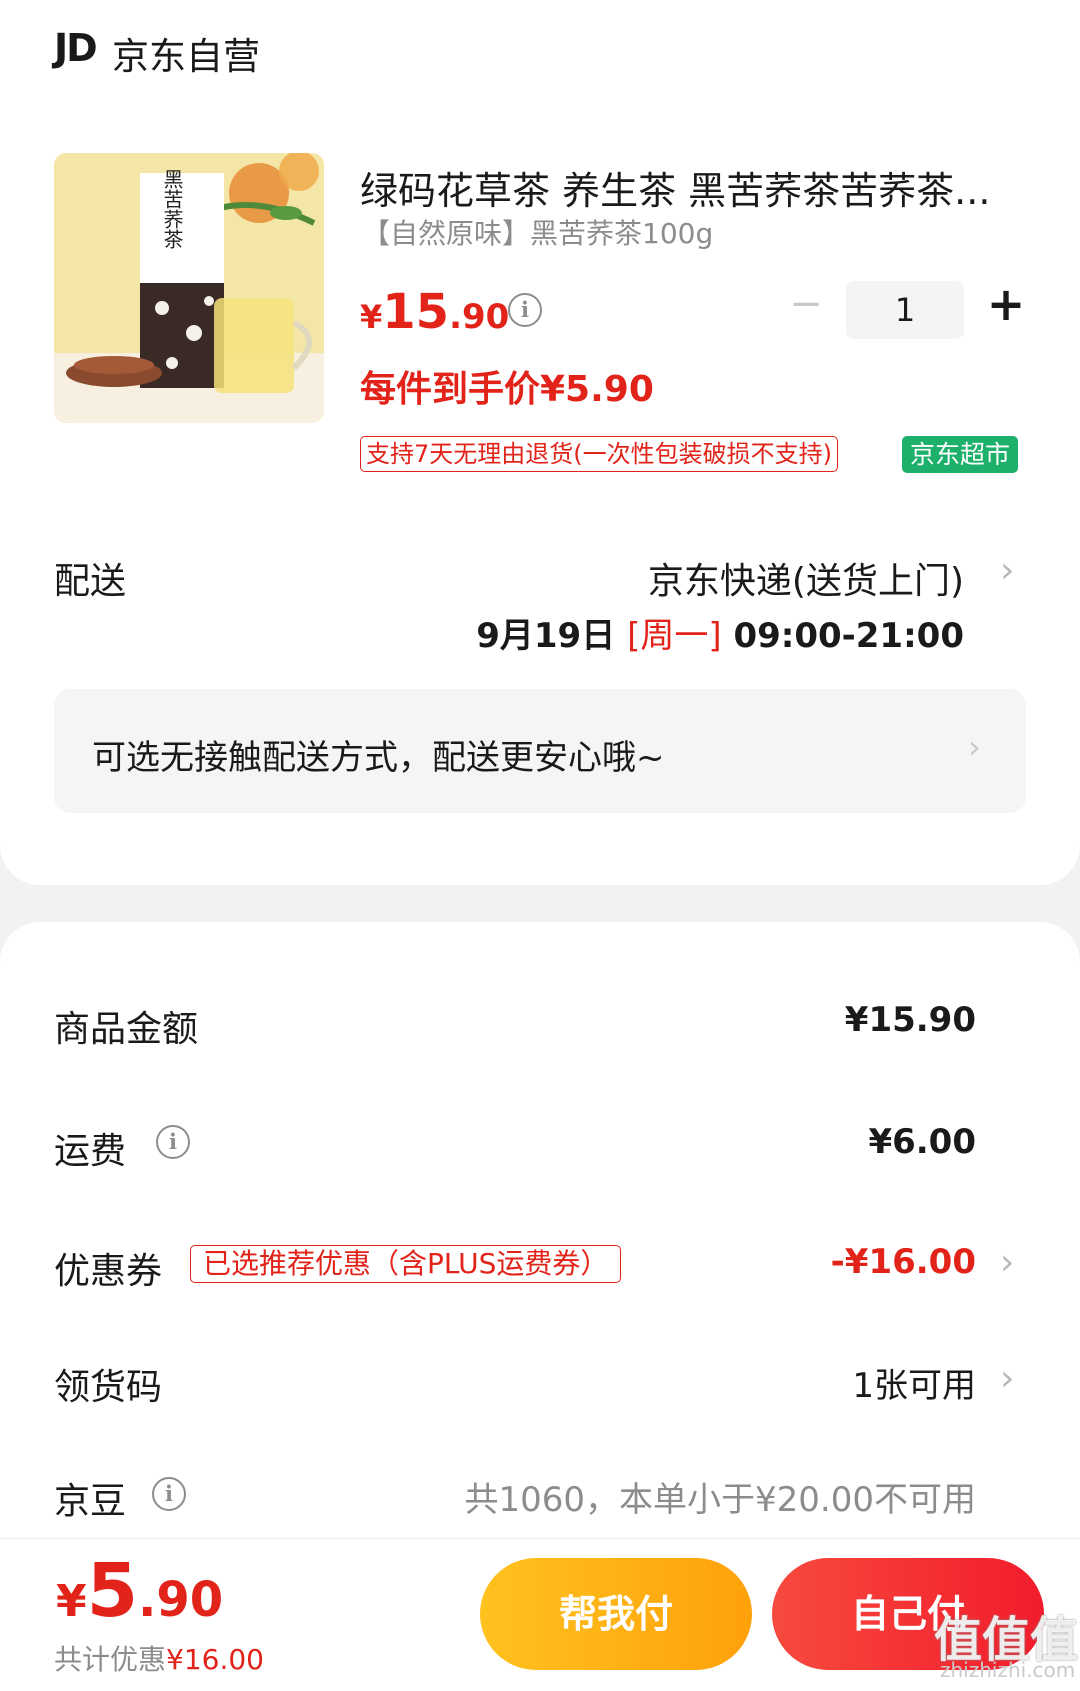  Describe the element at coordinates (90, 581) in the screenshot. I see `delivery-label: 配送` at that location.